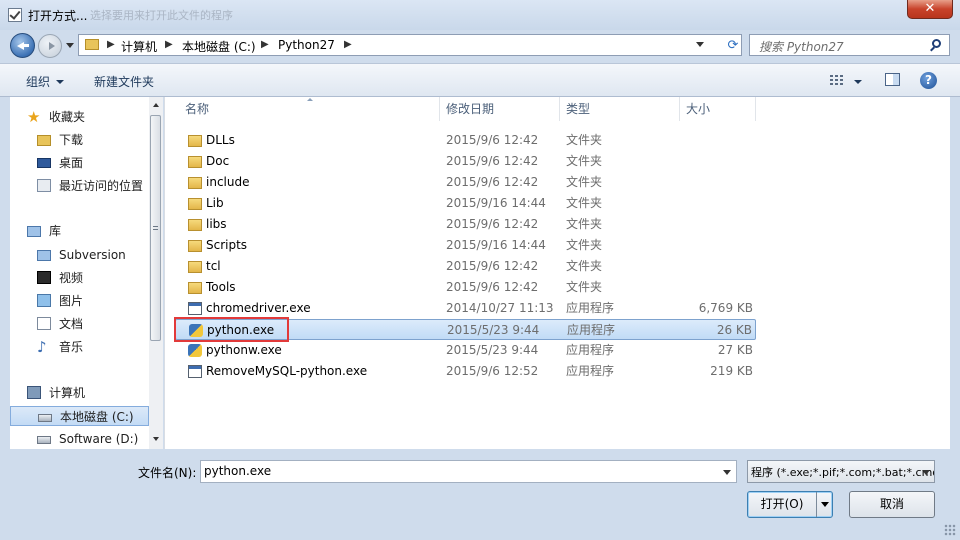  What do you see at coordinates (97, 301) in the screenshot?
I see `nav-pictures: 图片` at bounding box center [97, 301].